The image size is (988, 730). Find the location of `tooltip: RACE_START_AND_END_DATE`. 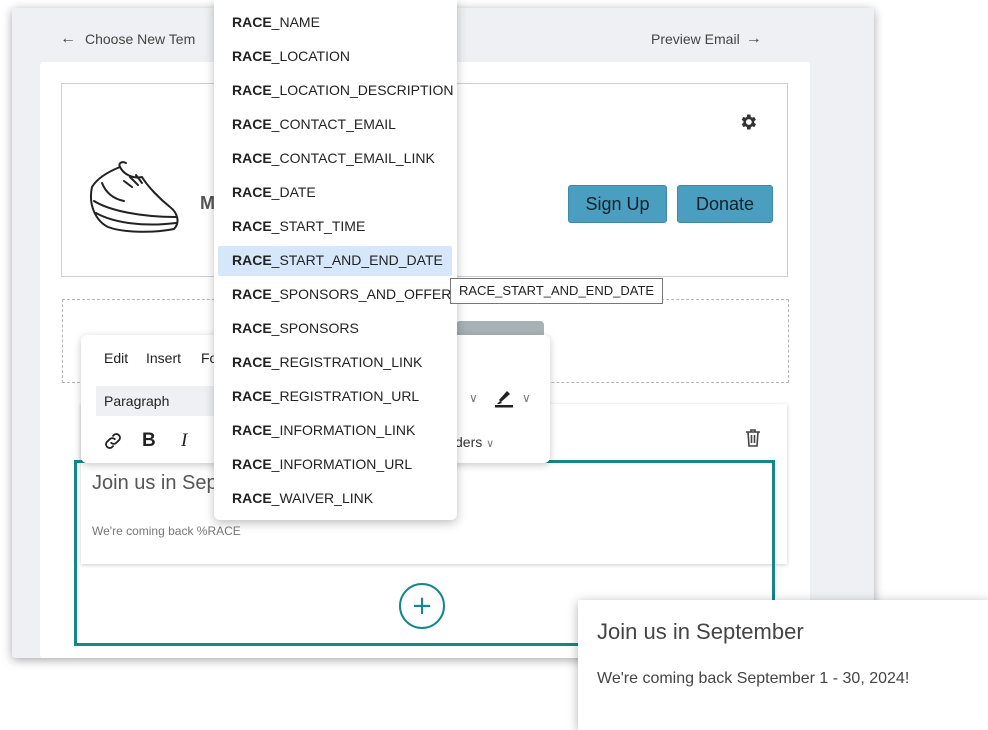

tooltip: RACE_START_AND_END_DATE is located at coordinates (557, 291).